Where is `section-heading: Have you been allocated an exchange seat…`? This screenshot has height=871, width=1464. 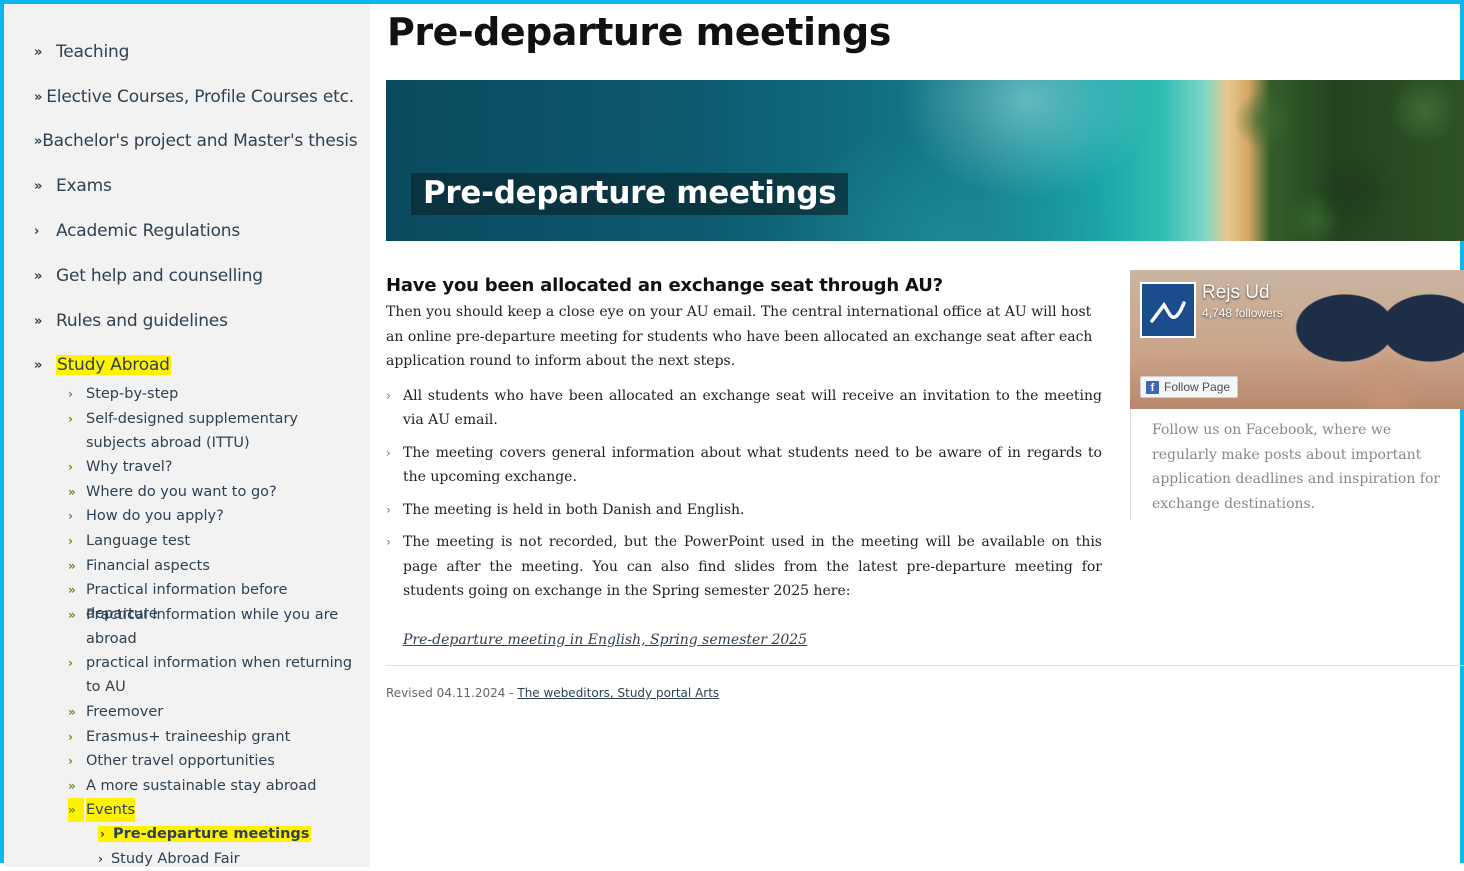
section-heading: Have you been allocated an exchange seat… is located at coordinates (664, 285).